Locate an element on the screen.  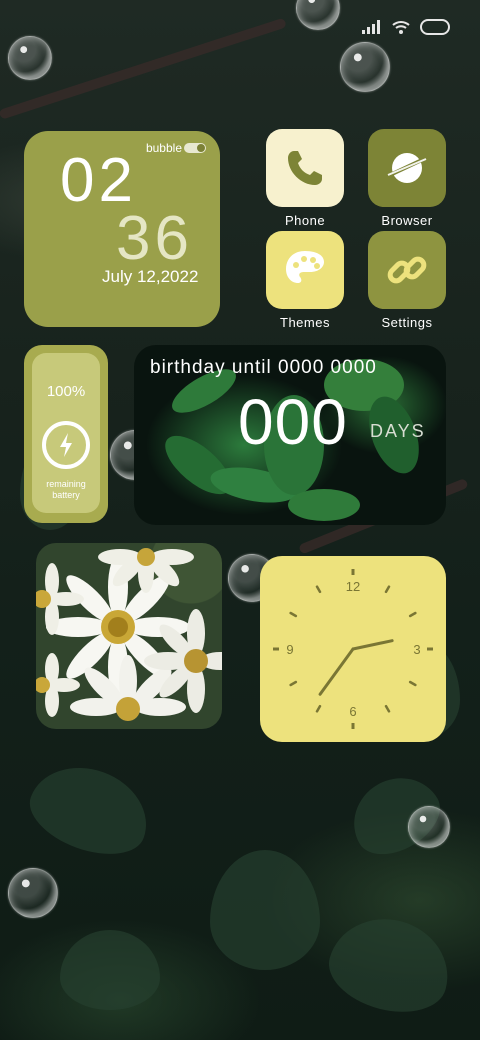
hour-hand is located at coordinates (372, 645).